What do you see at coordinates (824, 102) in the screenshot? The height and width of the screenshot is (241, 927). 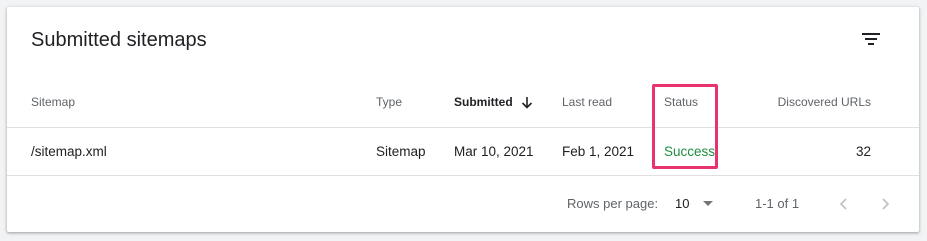 I see `column-header-discovered-urls: Discovered URLs` at bounding box center [824, 102].